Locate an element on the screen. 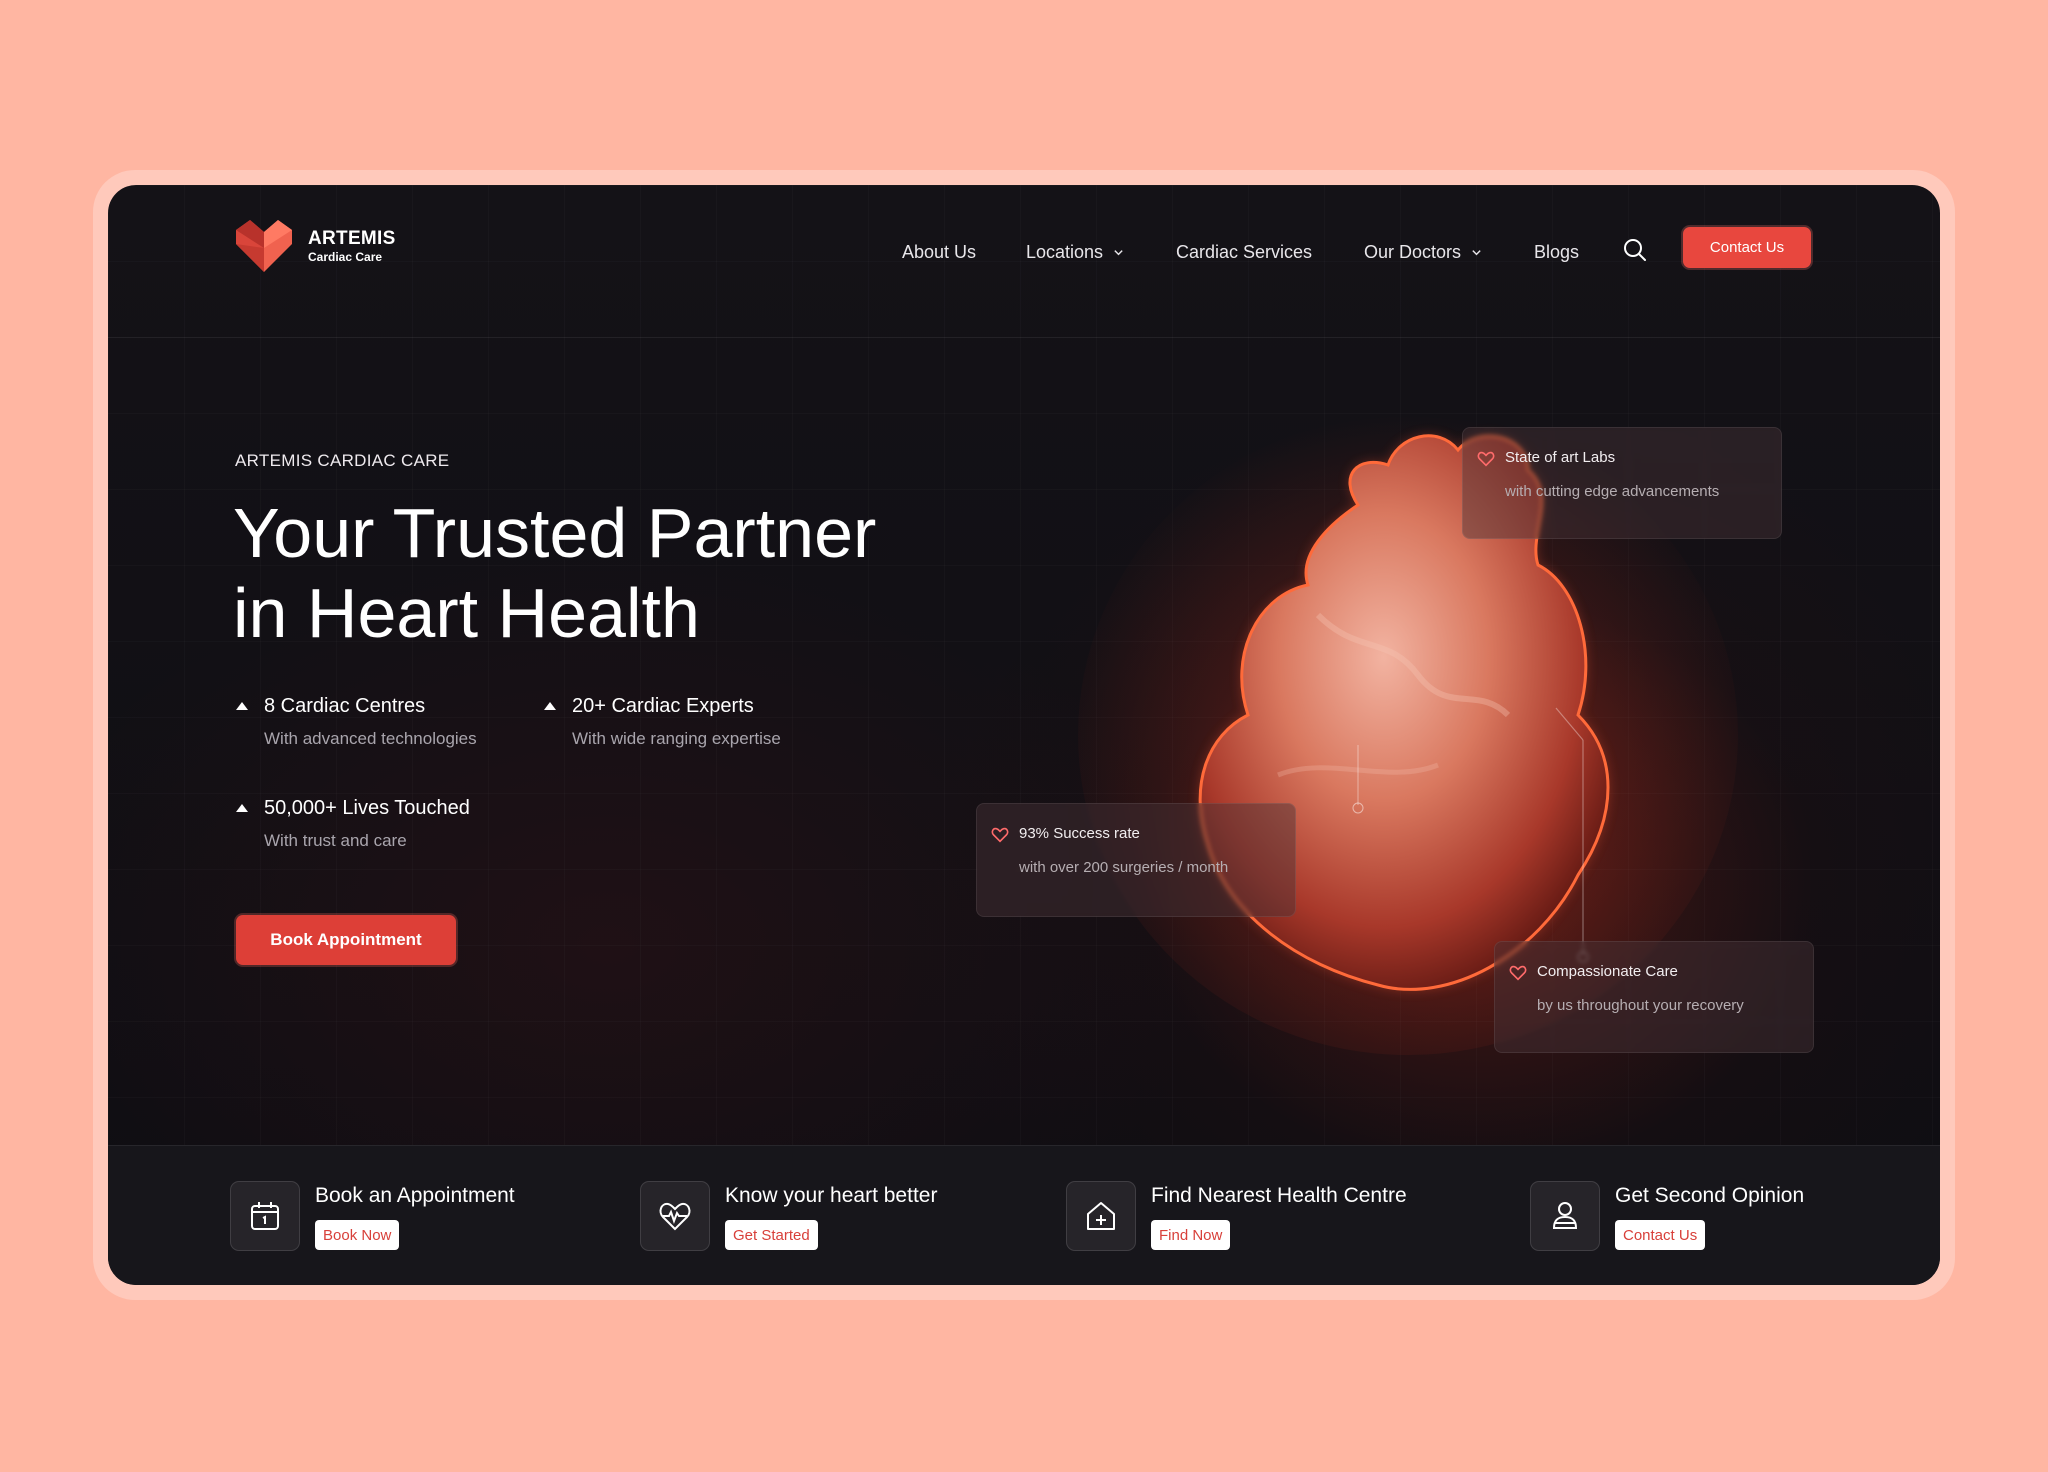 The width and height of the screenshot is (2048, 1472). quick-action-title: Know your heart better is located at coordinates (831, 1195).